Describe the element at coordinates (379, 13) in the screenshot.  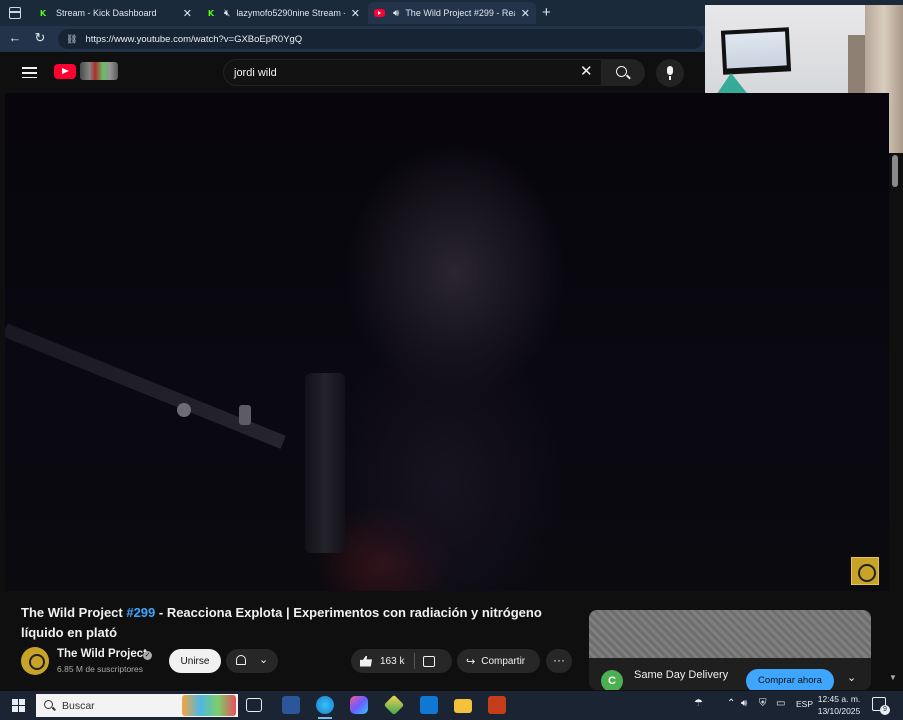
I see `youtube-icon` at that location.